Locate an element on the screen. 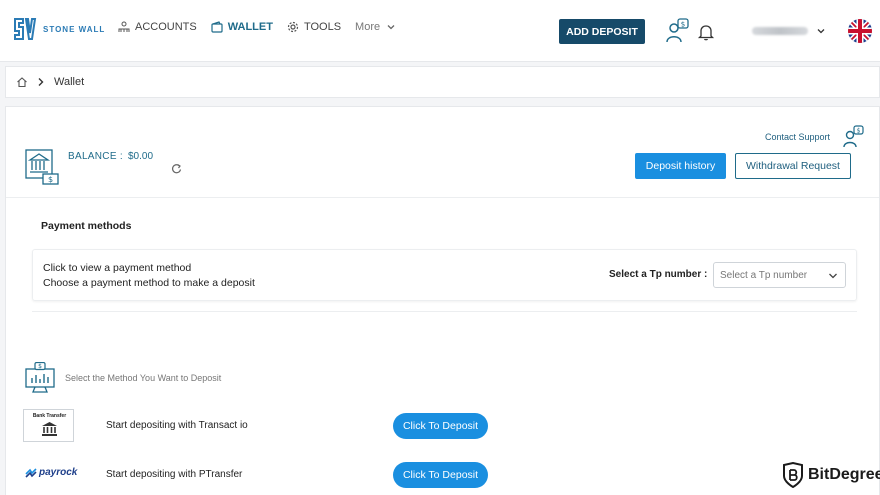  brand-logo: STONE WALL is located at coordinates (58, 29).